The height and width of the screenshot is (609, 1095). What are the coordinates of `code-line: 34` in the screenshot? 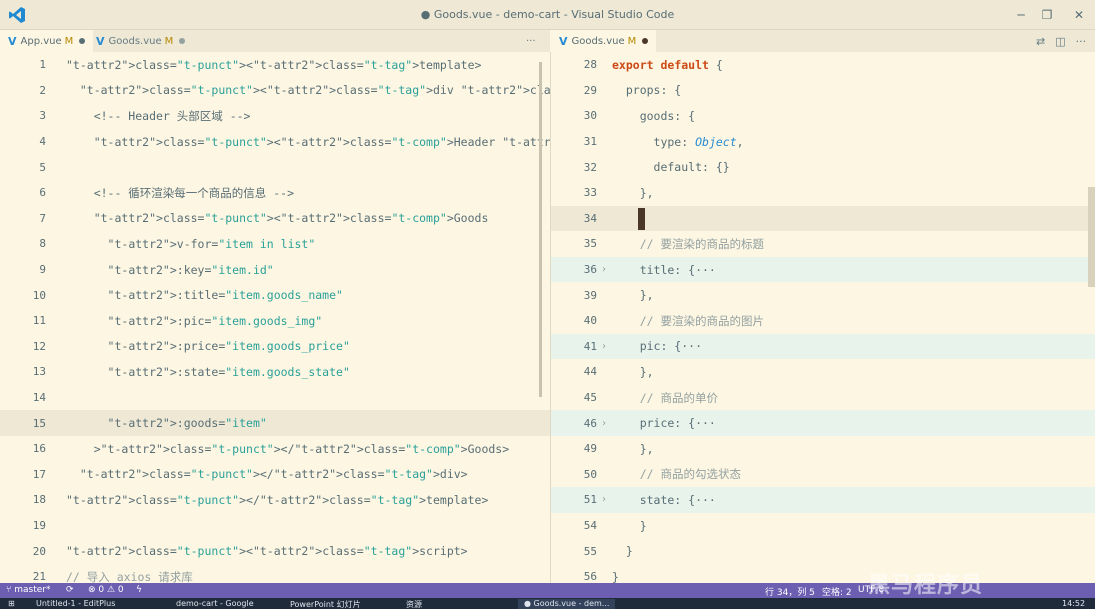 It's located at (823, 218).